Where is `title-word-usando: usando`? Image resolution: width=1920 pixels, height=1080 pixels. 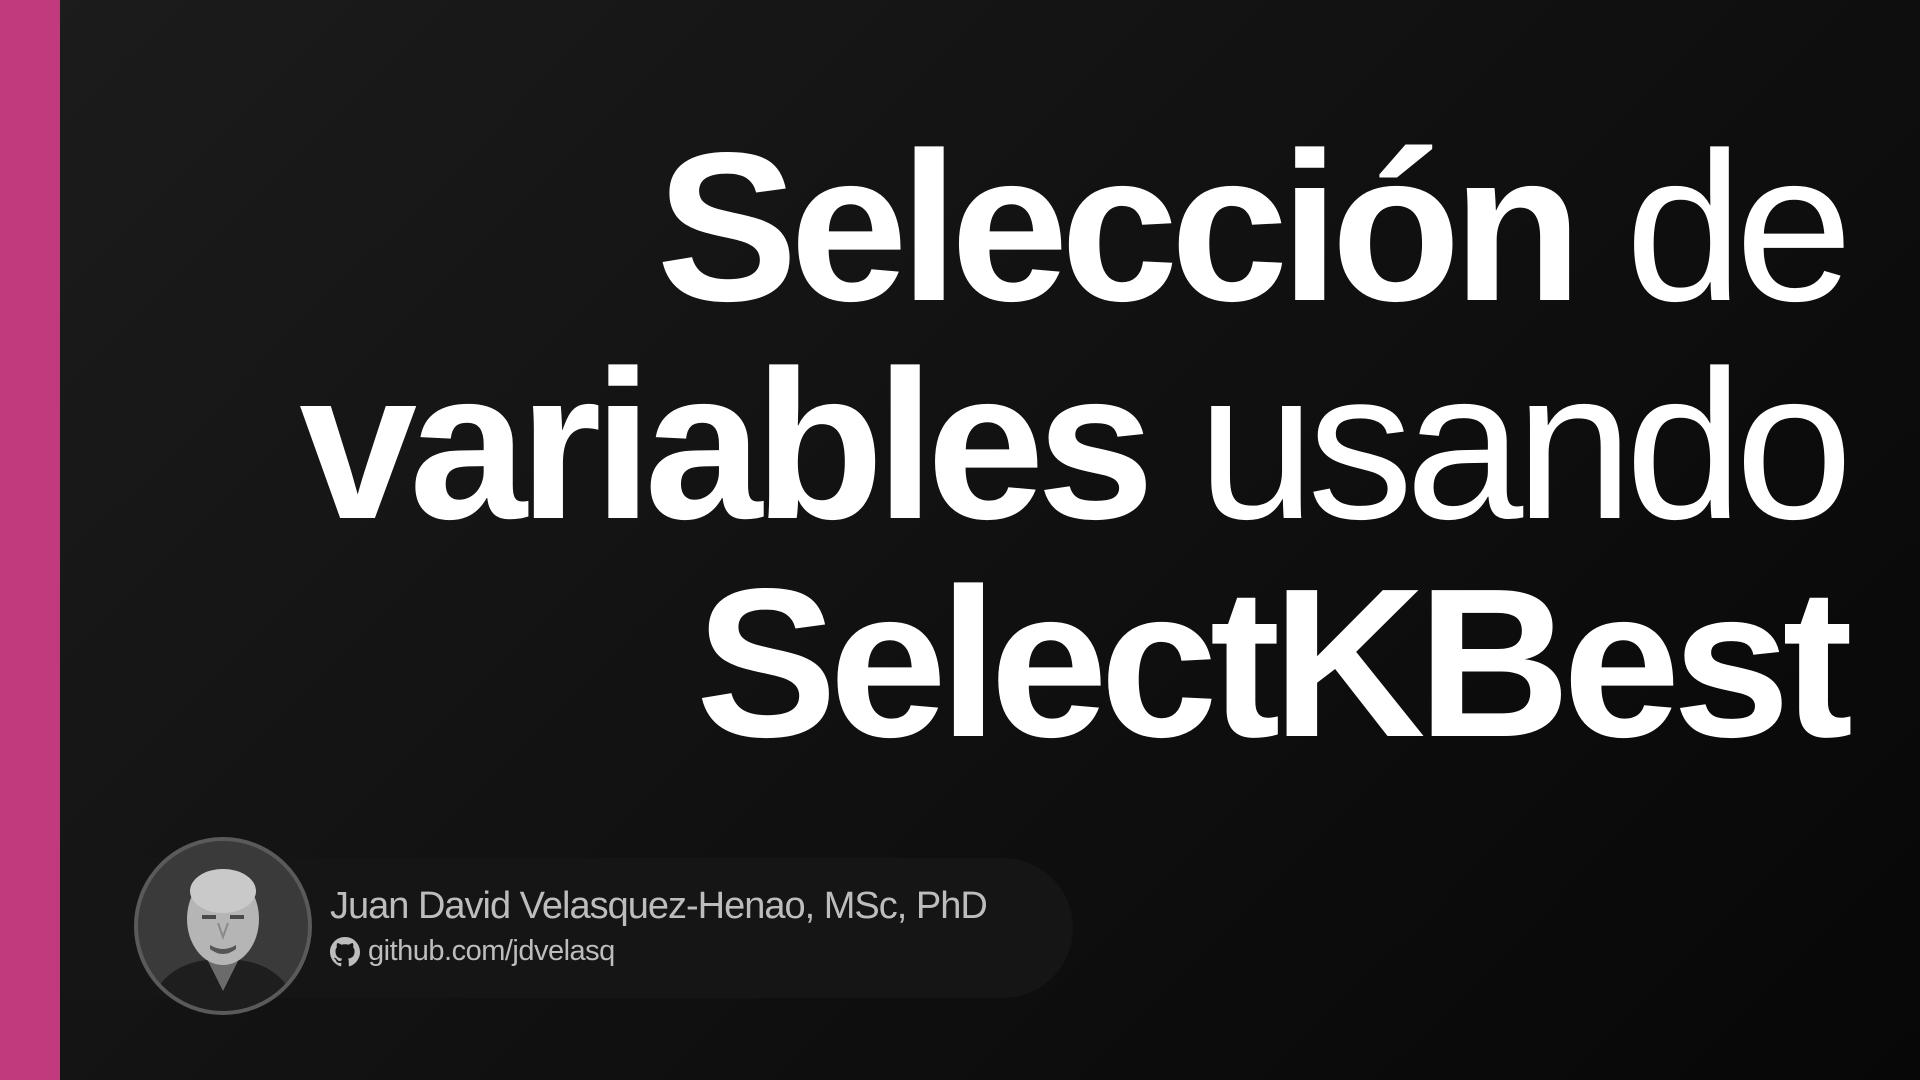
title-word-usando: usando is located at coordinates (1525, 444).